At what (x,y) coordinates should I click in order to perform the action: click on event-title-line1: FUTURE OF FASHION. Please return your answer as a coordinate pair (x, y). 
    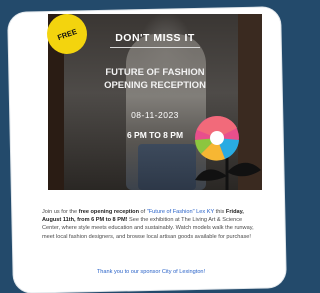
    Looking at the image, I should click on (155, 72).